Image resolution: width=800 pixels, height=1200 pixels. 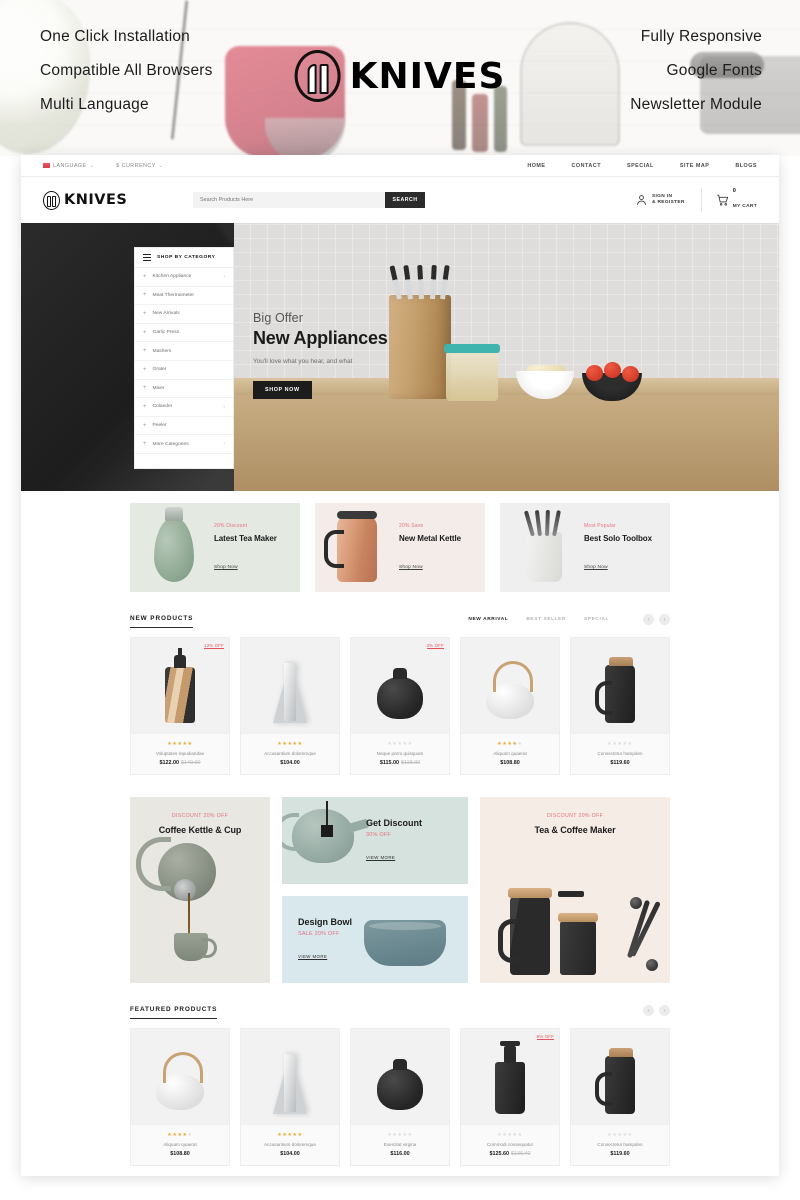 I want to click on header-actions: SIGN IN & REGISTER 0 MY CART, so click(x=696, y=200).